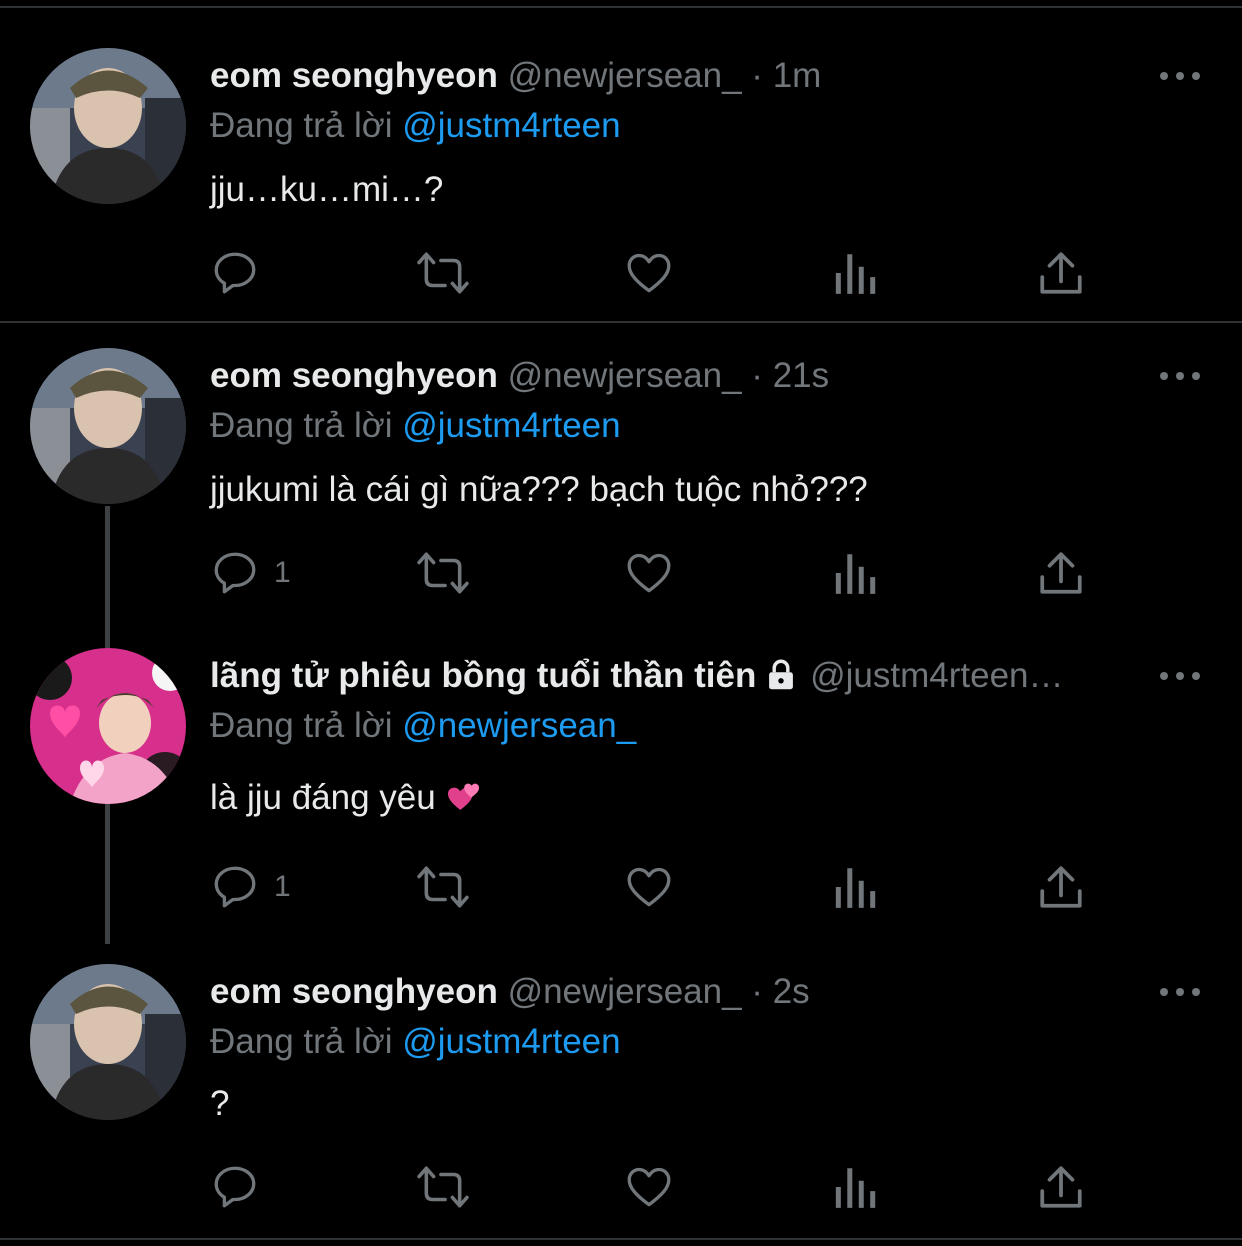 The image size is (1242, 1246). I want to click on timestamp: 21s, so click(801, 375).